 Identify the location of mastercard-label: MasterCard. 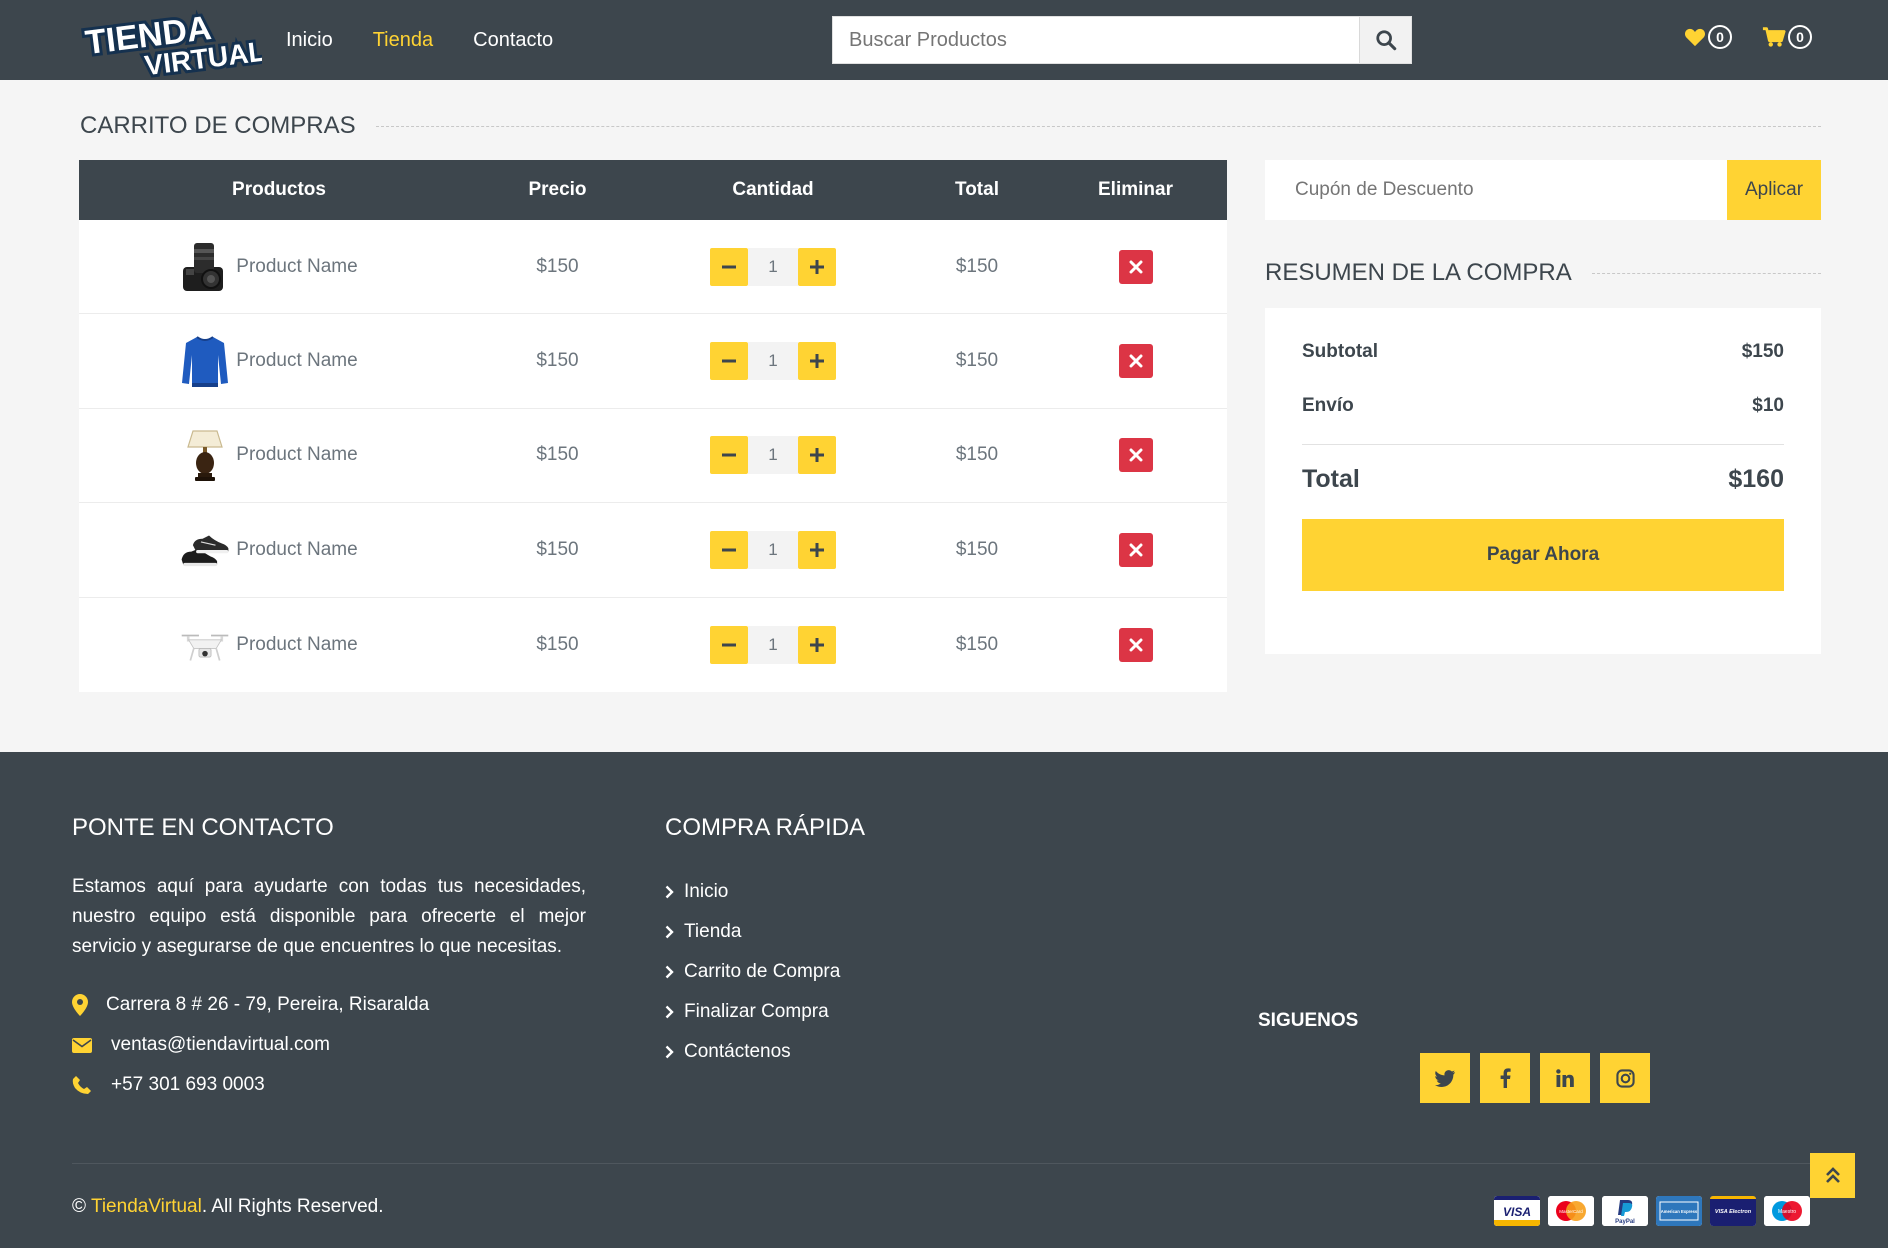
(1571, 1211).